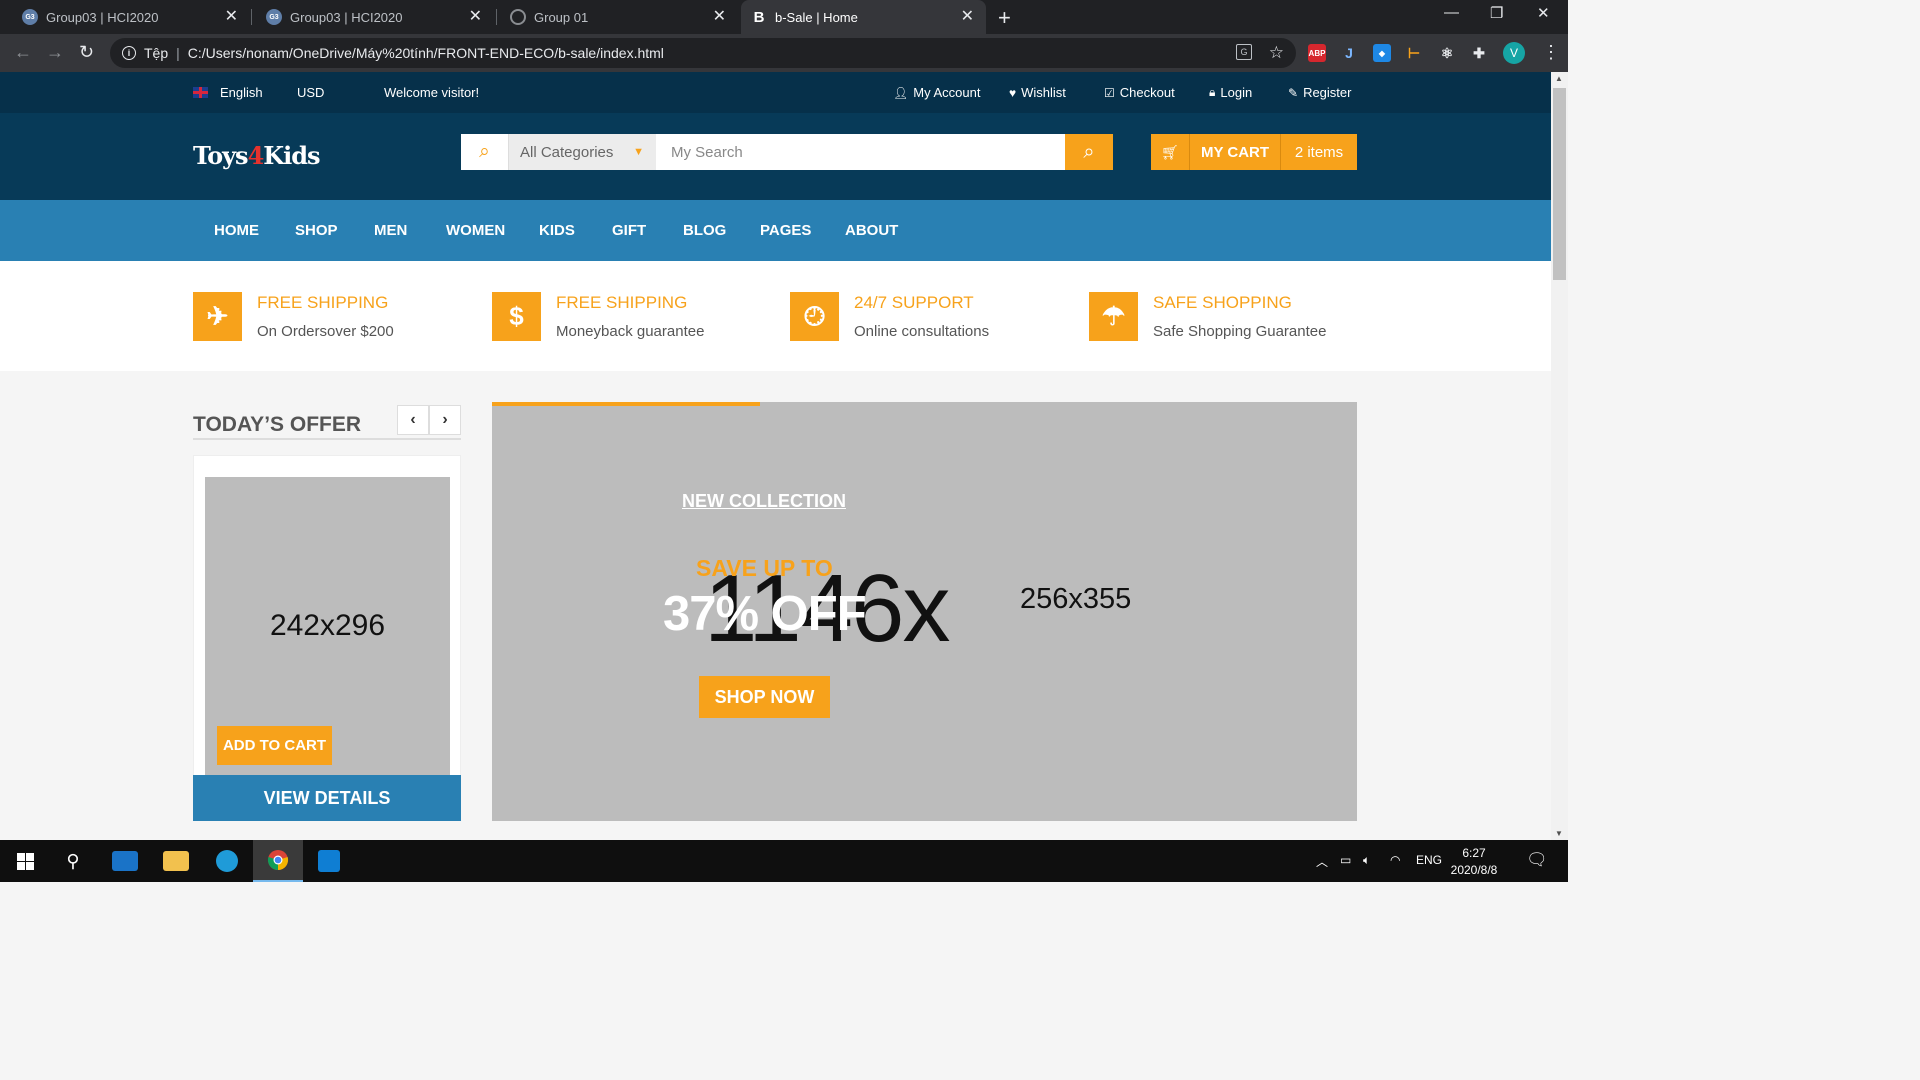 The height and width of the screenshot is (1080, 1920). What do you see at coordinates (327, 626) in the screenshot?
I see `product-image-placeholder: 242x296 ADD TO CART` at bounding box center [327, 626].